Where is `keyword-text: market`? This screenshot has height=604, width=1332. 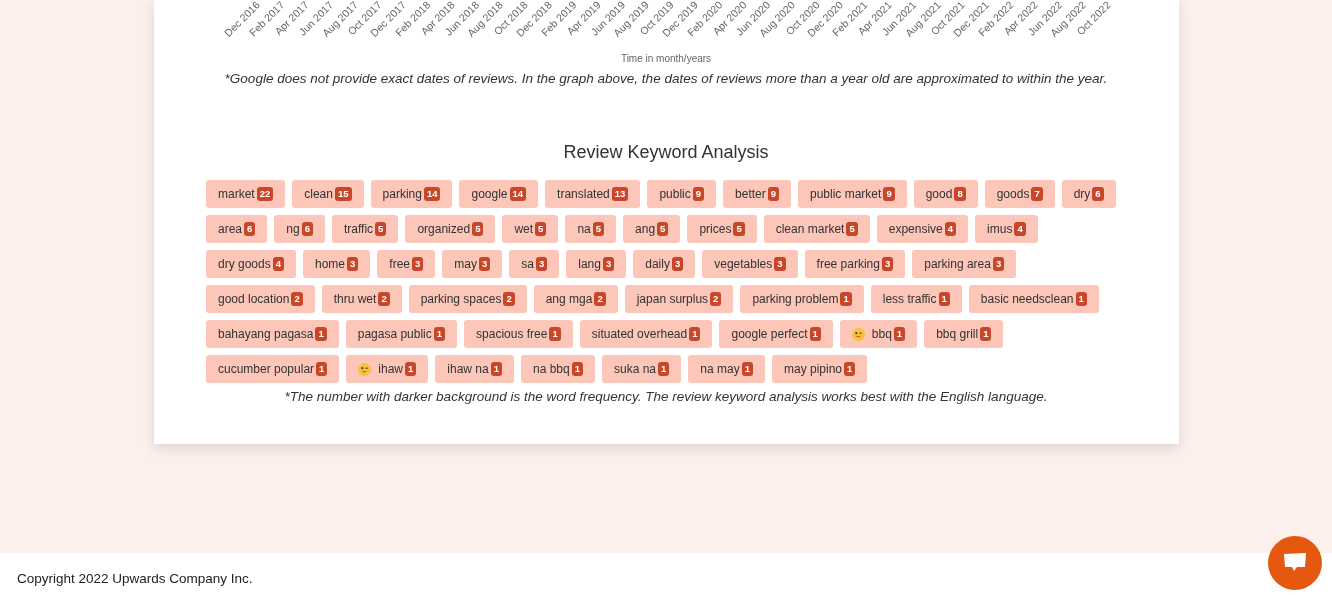 keyword-text: market is located at coordinates (236, 194).